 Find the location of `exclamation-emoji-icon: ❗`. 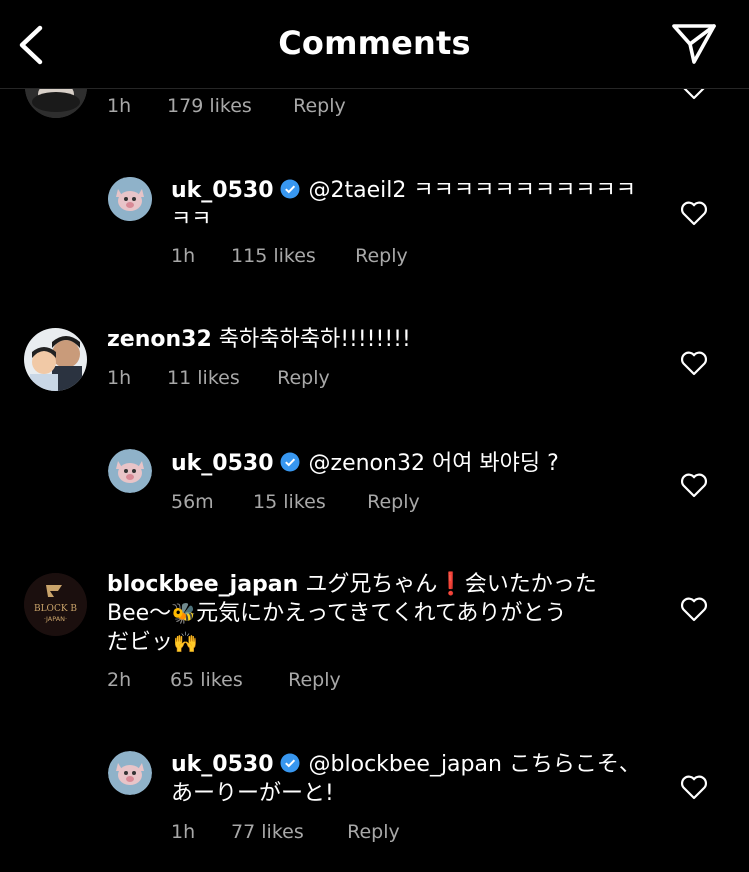

exclamation-emoji-icon: ❗ is located at coordinates (451, 584).